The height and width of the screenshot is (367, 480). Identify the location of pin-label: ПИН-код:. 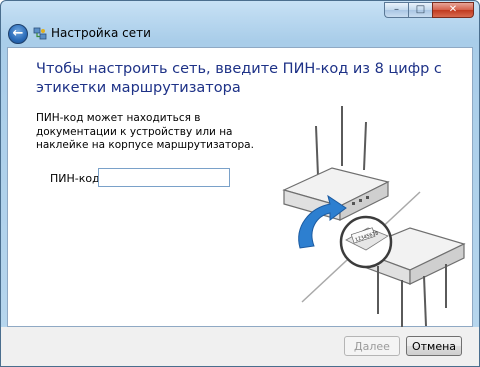
(77, 178).